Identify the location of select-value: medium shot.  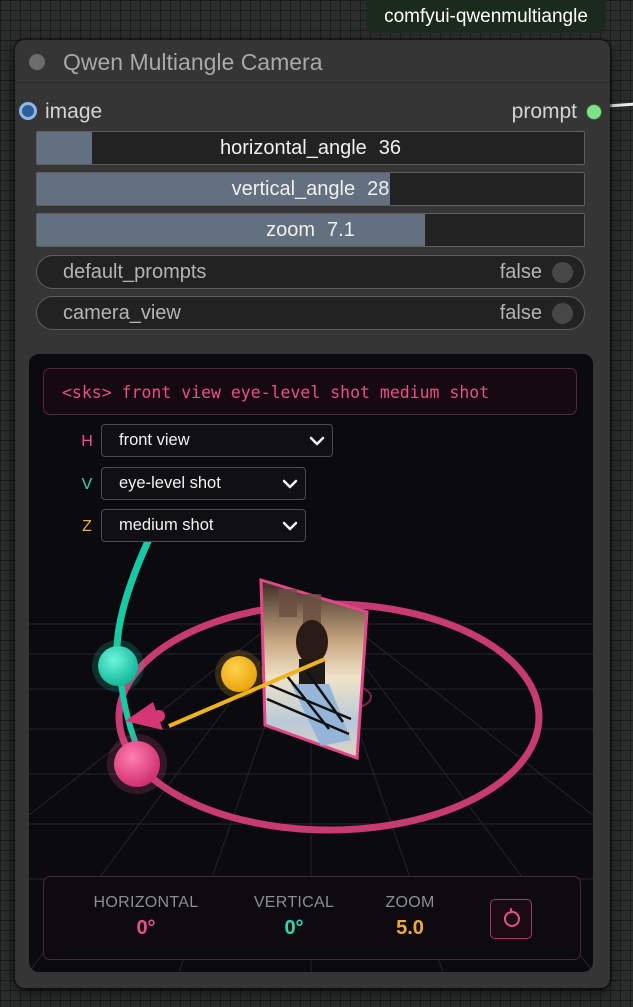
(166, 525).